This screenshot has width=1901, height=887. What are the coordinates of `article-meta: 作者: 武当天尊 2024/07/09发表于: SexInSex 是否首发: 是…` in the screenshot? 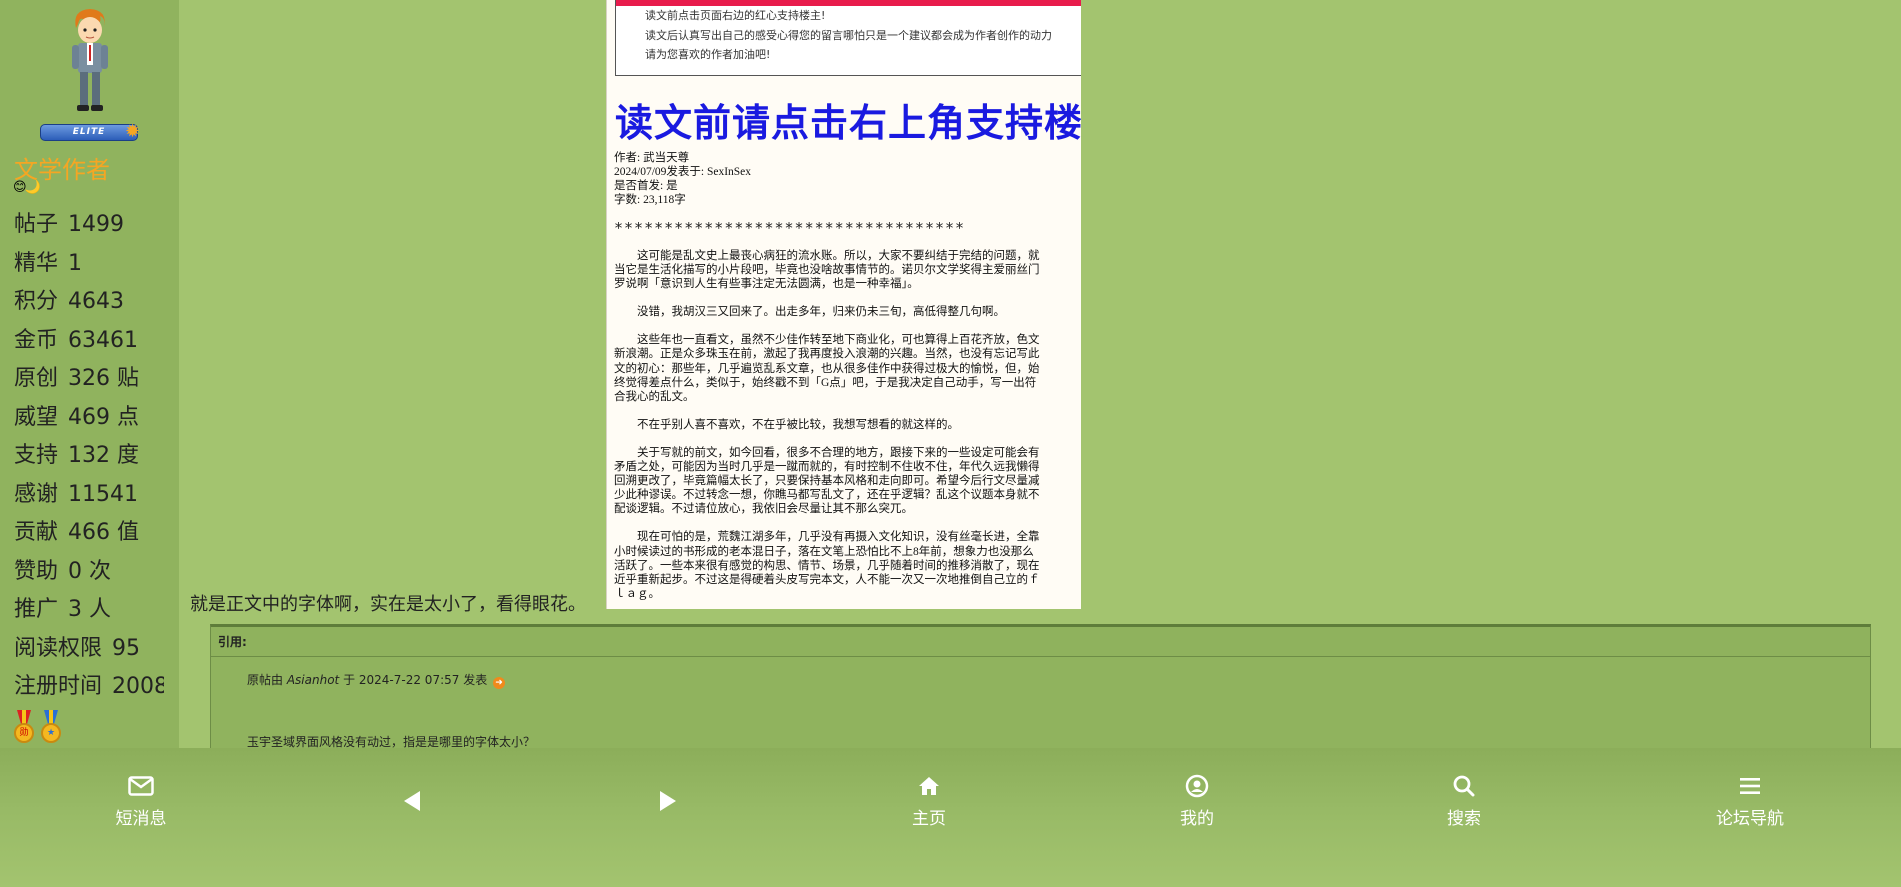 It's located at (682, 179).